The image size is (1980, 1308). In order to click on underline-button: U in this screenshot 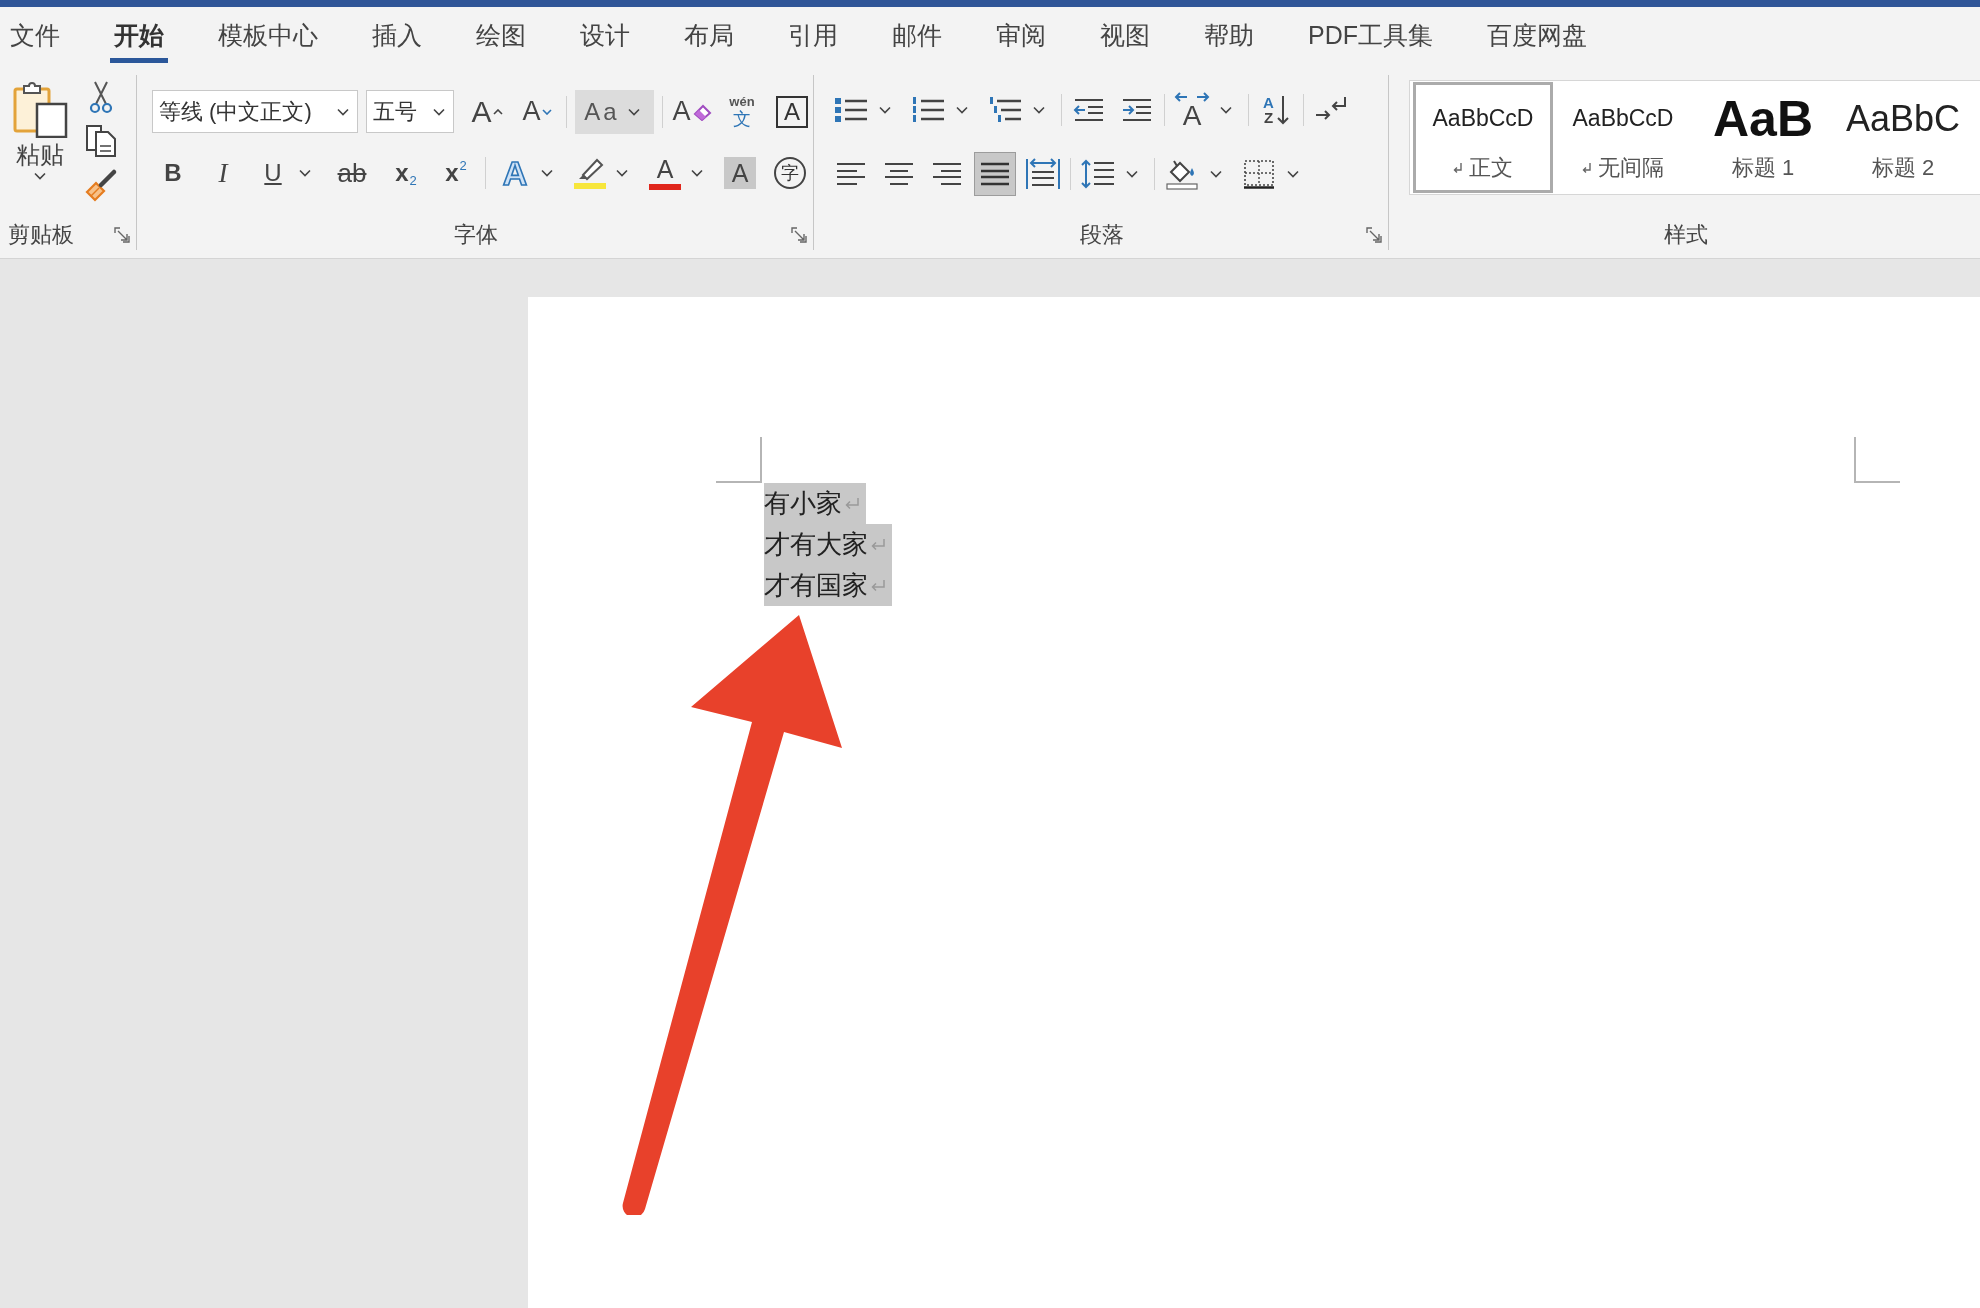, I will do `click(285, 173)`.